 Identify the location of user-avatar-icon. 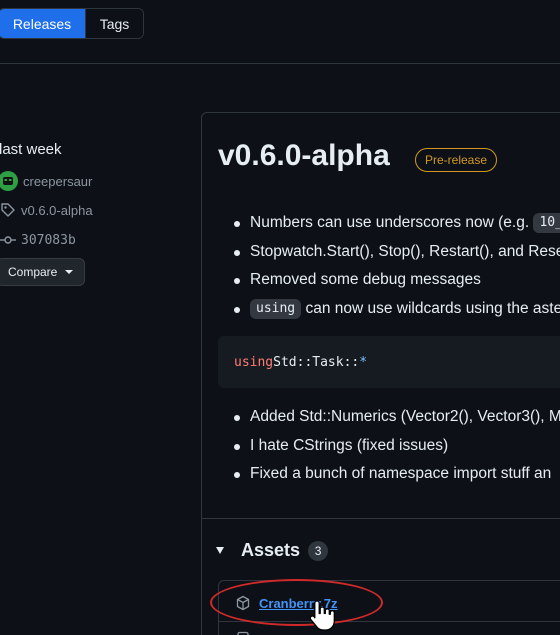
(8, 181).